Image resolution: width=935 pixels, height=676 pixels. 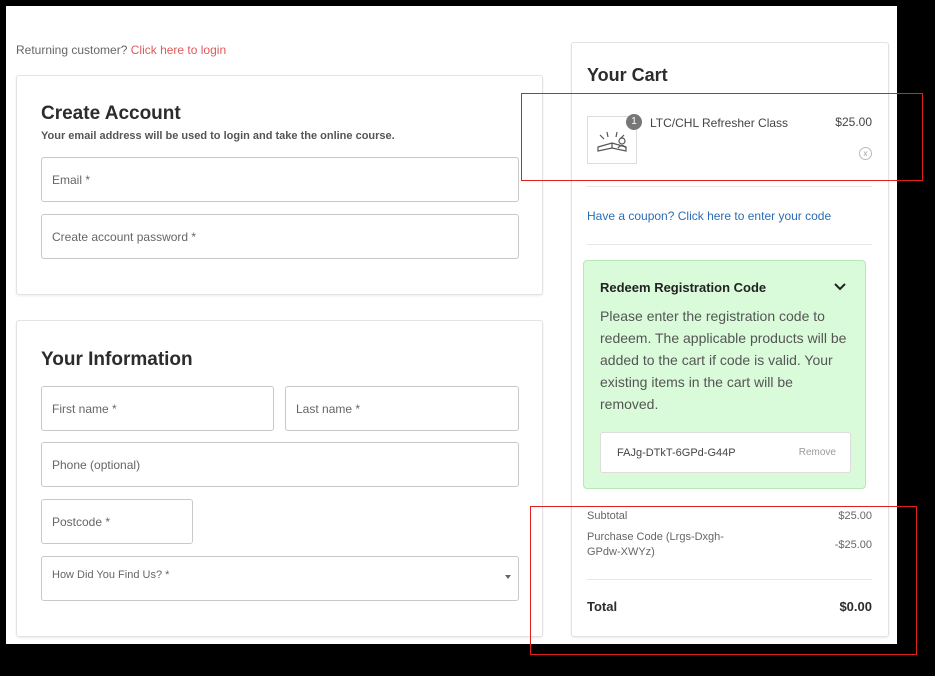 I want to click on how-found-label: How Did You Find Us? *, so click(x=111, y=575).